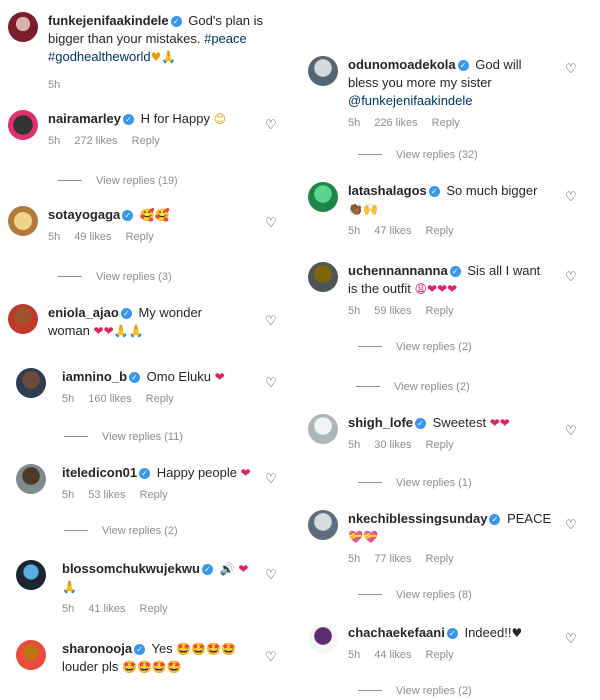 Image resolution: width=600 pixels, height=700 pixels. I want to click on comment-text: Yes, so click(162, 648).